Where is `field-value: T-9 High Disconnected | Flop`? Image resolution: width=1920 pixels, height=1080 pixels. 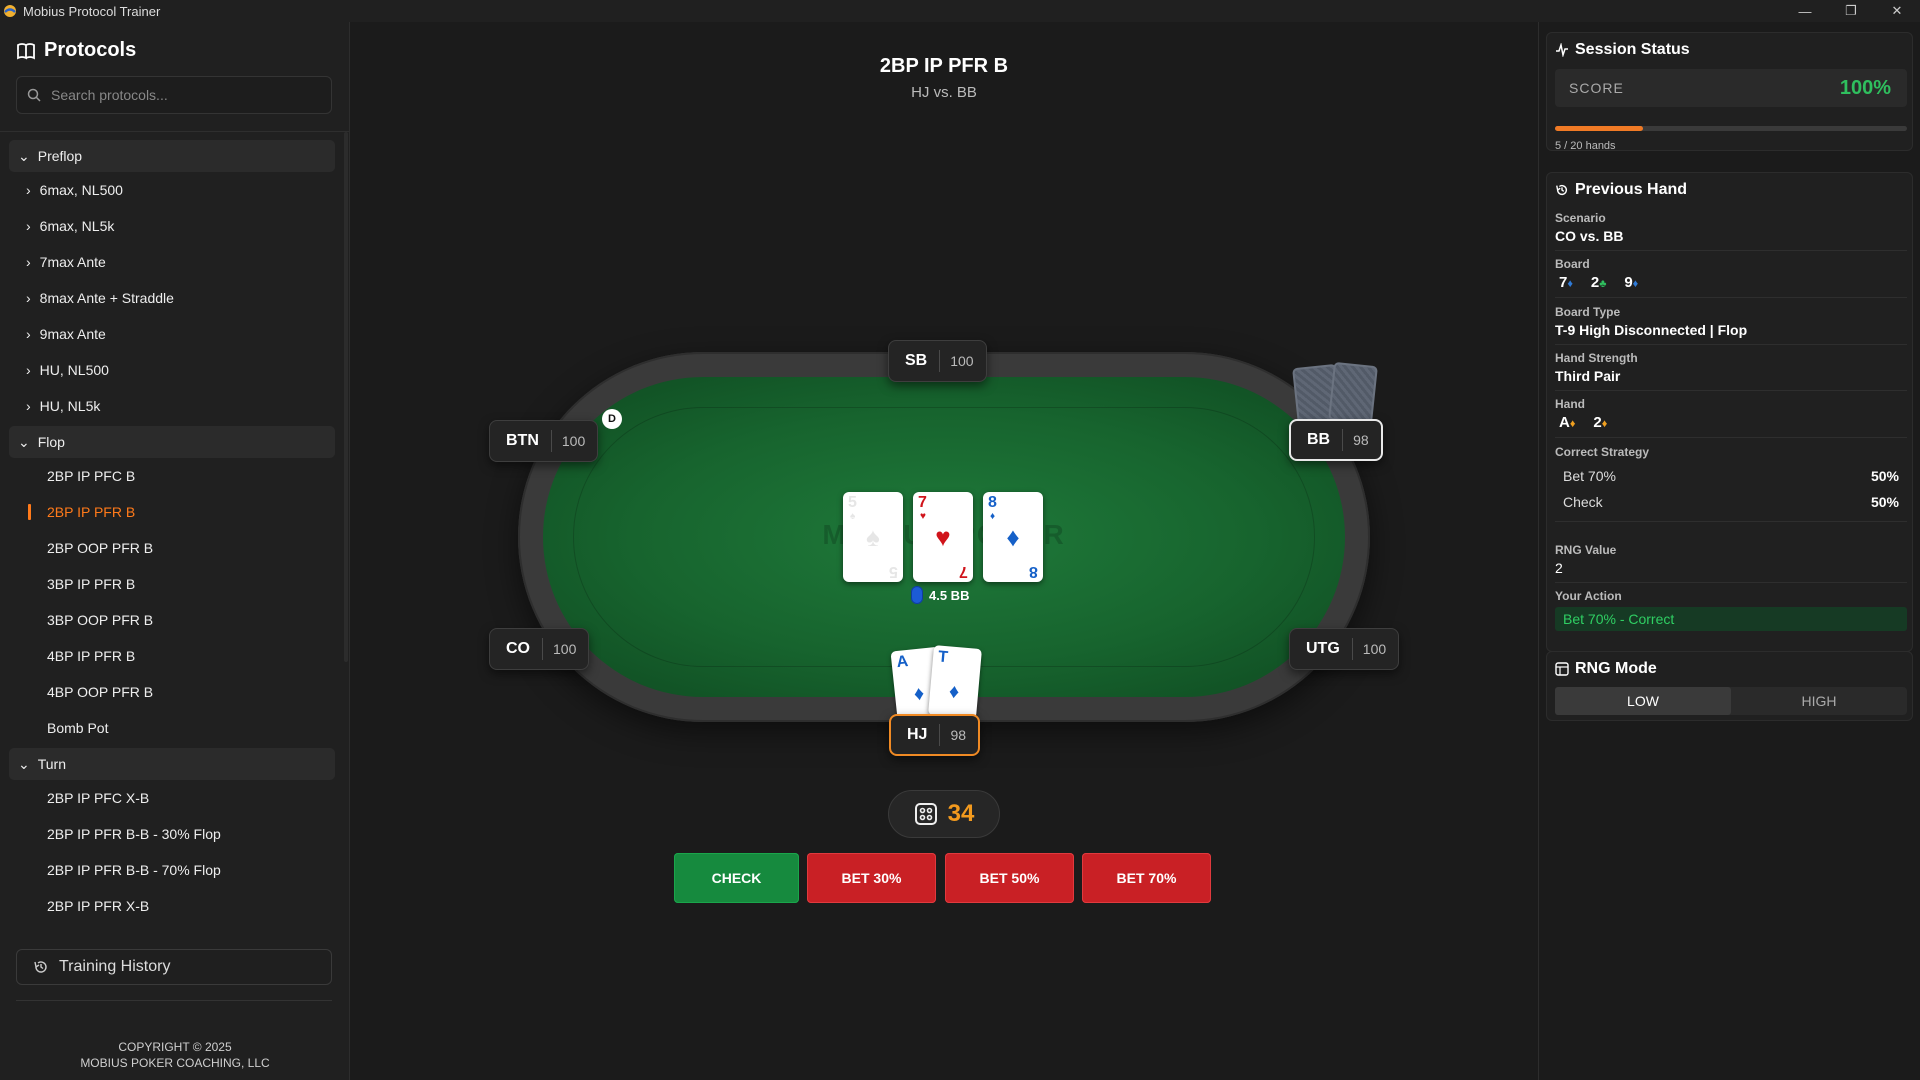 field-value: T-9 High Disconnected | Flop is located at coordinates (1651, 330).